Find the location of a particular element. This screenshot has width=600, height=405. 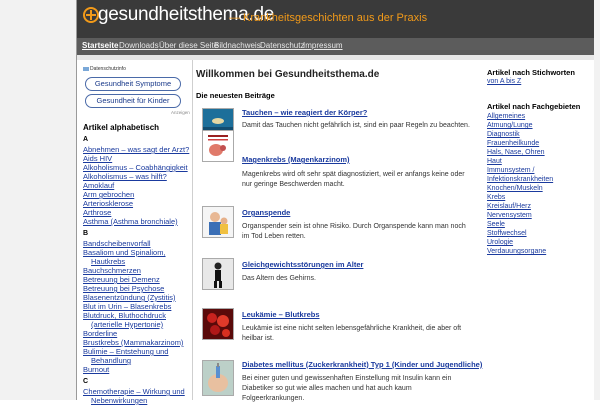

page-margin-right is located at coordinates (597, 200).